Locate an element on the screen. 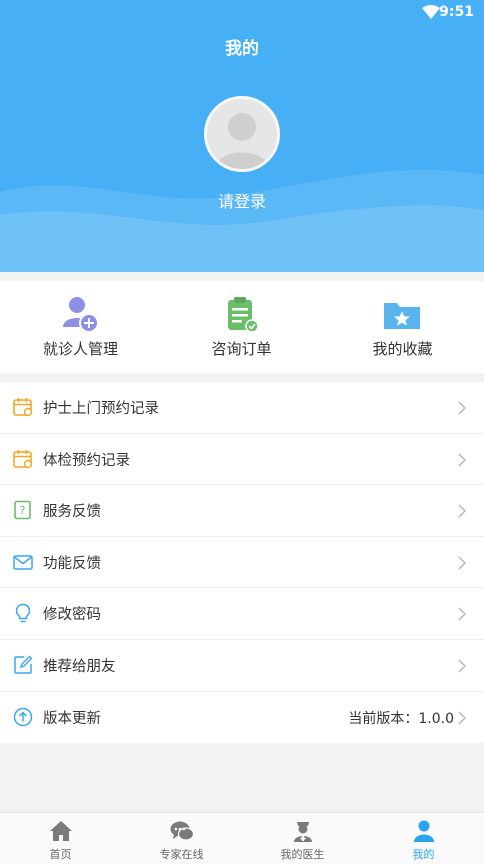 This screenshot has height=864, width=484. chat-bubbles-icon is located at coordinates (182, 831).